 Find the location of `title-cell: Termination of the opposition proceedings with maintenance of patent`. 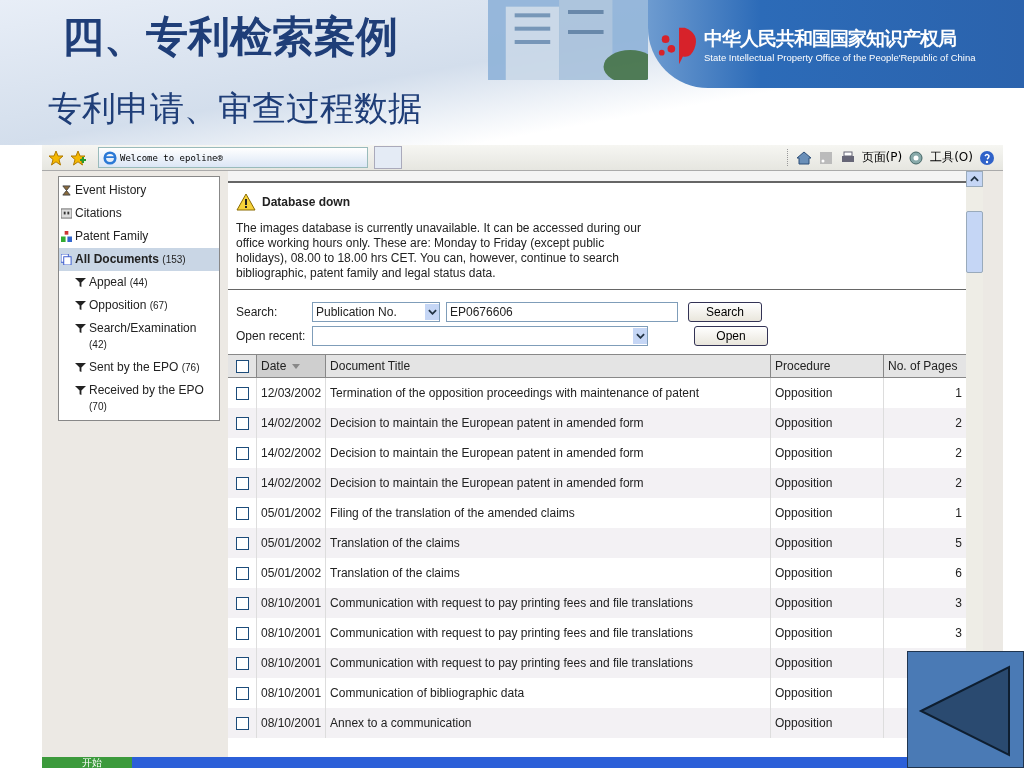

title-cell: Termination of the opposition proceedings with maintenance of patent is located at coordinates (548, 392).